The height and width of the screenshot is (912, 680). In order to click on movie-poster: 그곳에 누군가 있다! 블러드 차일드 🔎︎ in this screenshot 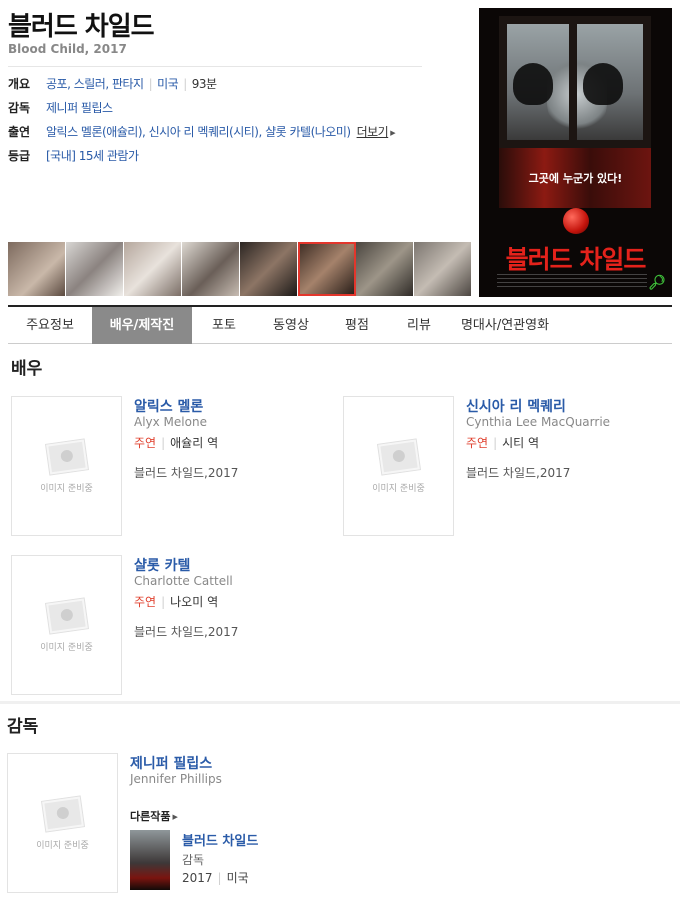, I will do `click(575, 152)`.